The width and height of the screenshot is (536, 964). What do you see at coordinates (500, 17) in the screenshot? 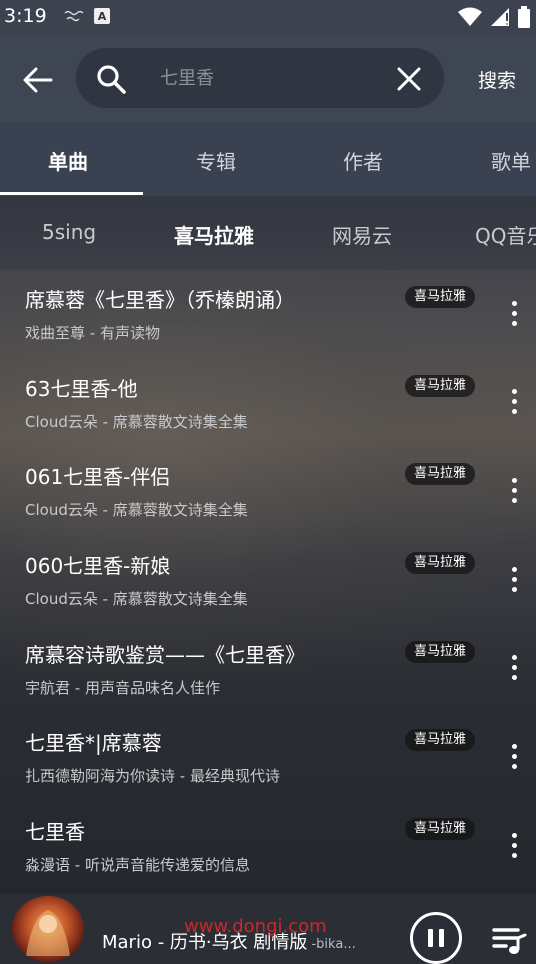
I see `signal-icon` at bounding box center [500, 17].